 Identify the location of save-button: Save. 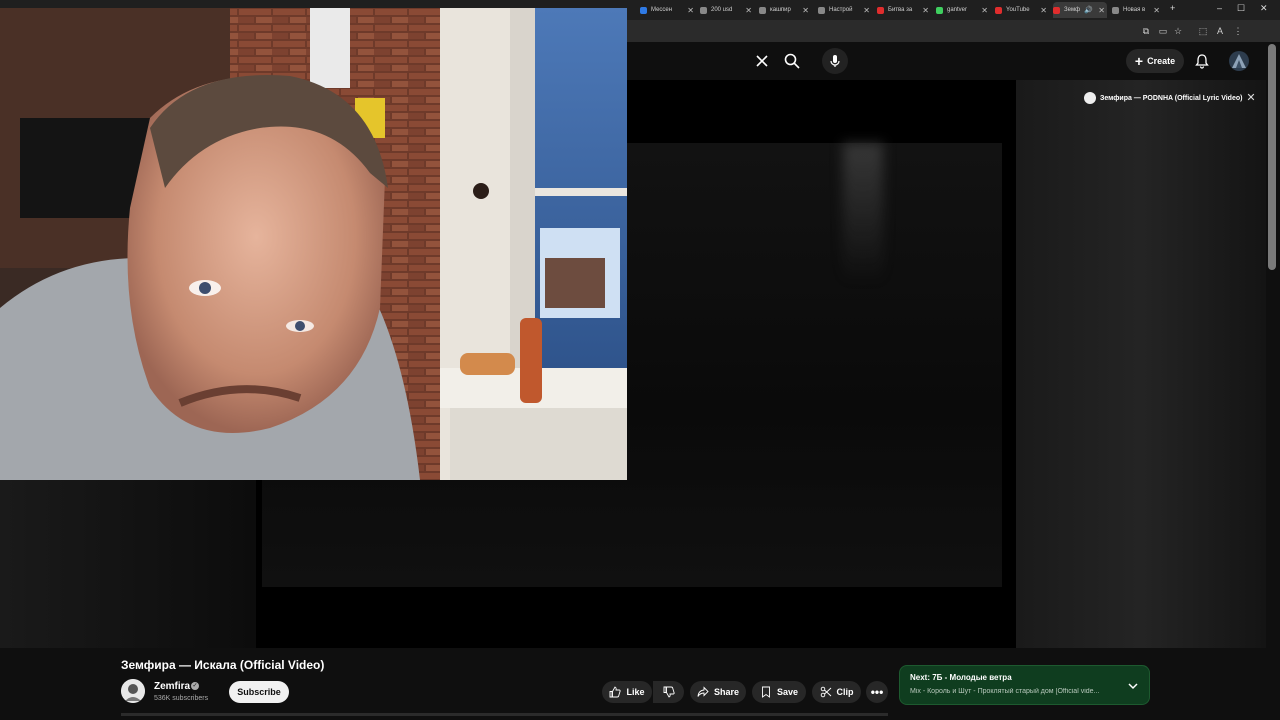
(779, 692).